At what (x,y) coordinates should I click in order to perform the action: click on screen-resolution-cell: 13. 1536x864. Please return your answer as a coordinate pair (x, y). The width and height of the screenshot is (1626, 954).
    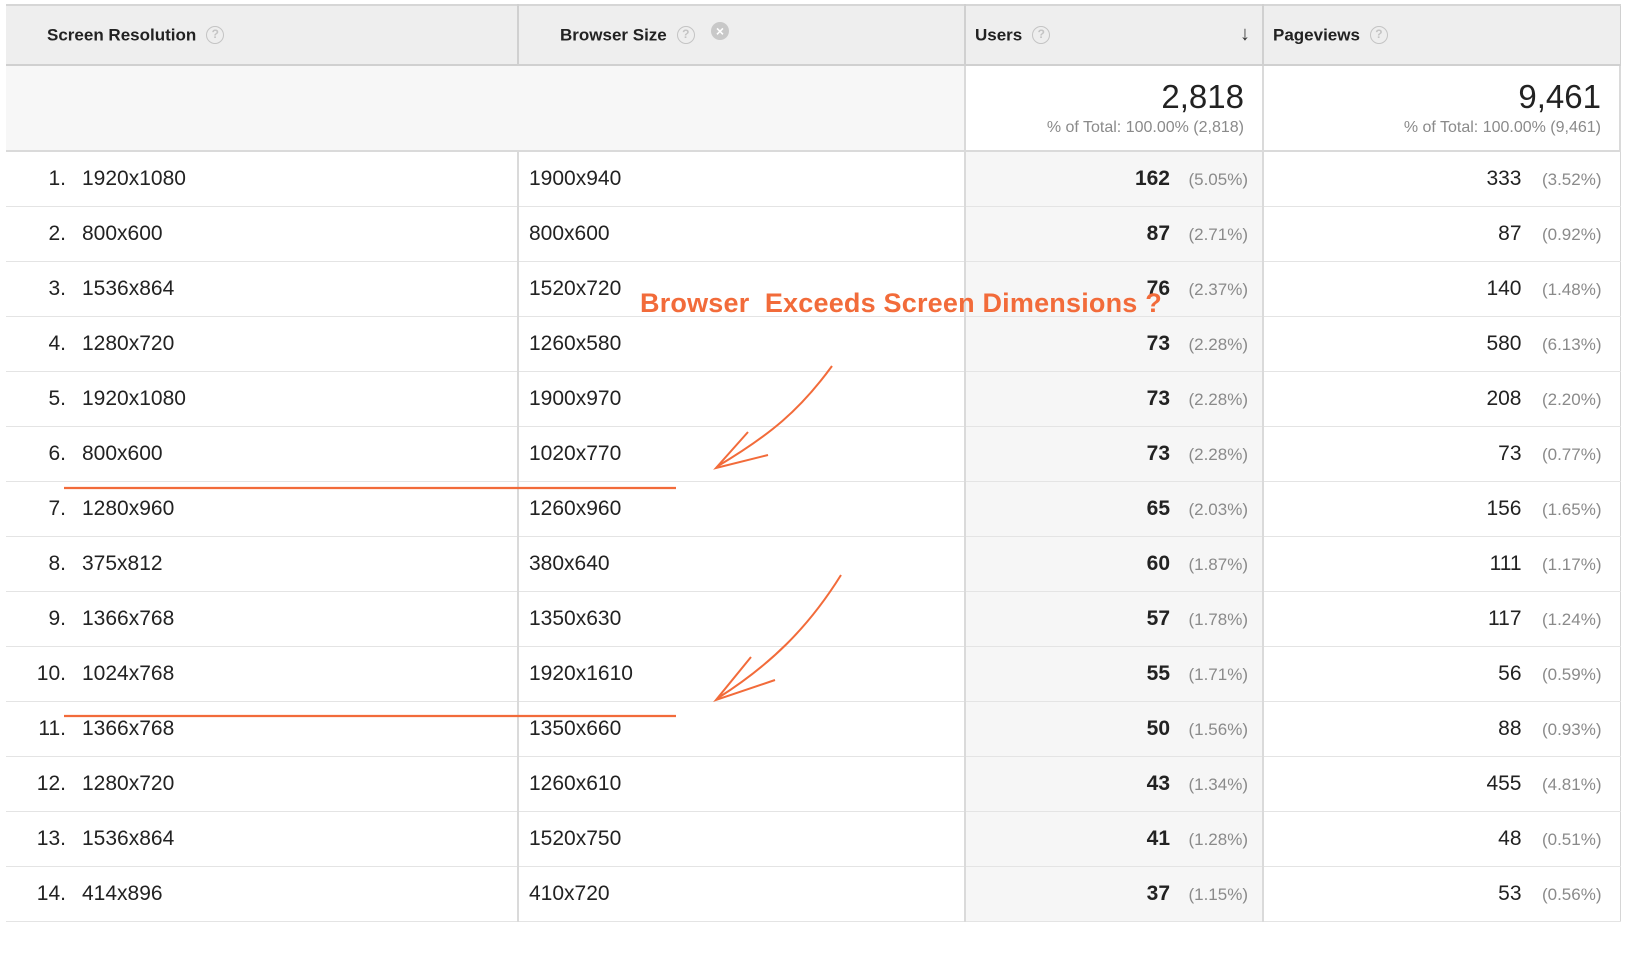
    Looking at the image, I should click on (262, 839).